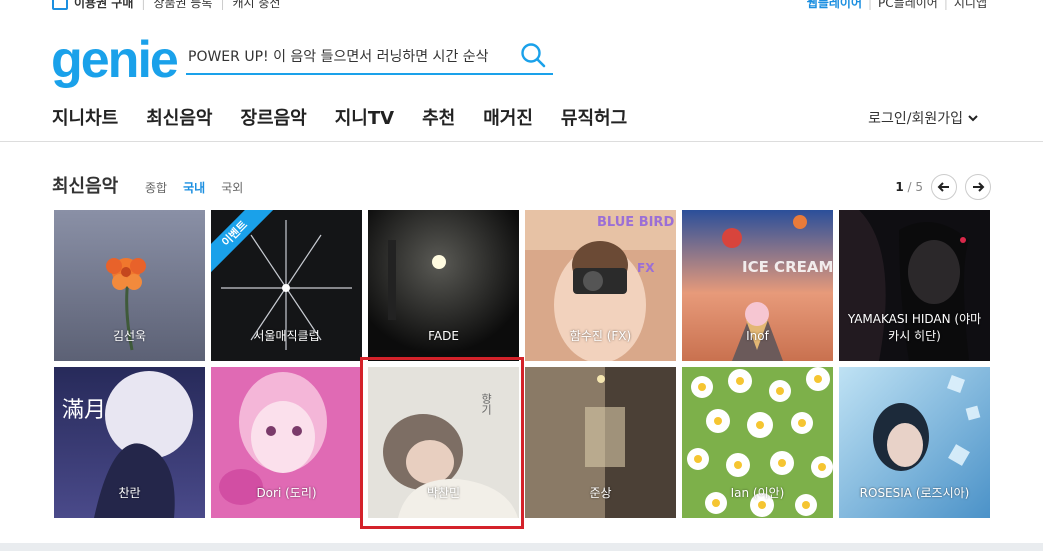 This screenshot has height=551, width=1043. I want to click on footer-bar, so click(521, 547).